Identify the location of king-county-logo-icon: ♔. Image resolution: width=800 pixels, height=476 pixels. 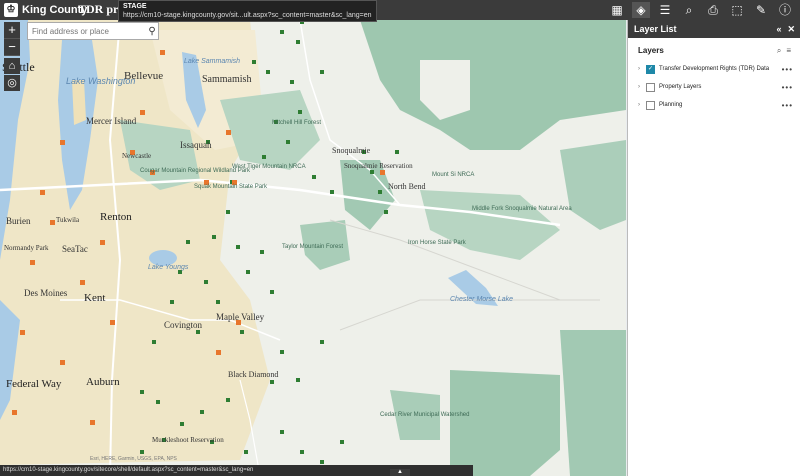
(11, 10).